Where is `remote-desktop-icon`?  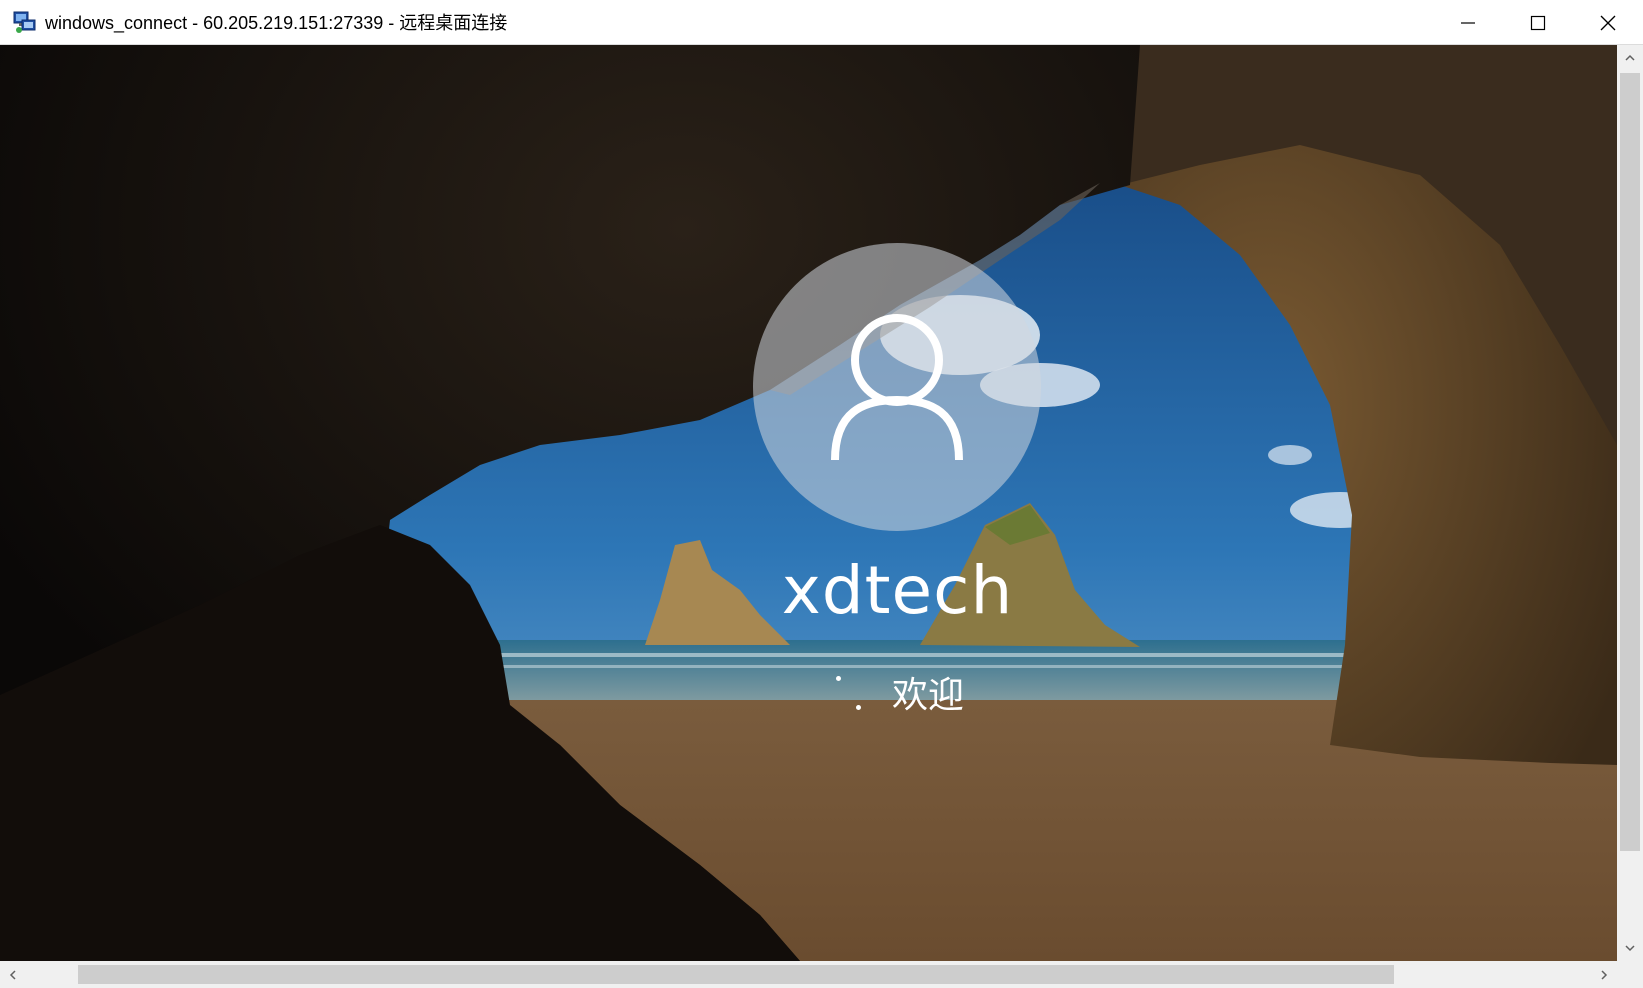
remote-desktop-icon is located at coordinates (25, 22).